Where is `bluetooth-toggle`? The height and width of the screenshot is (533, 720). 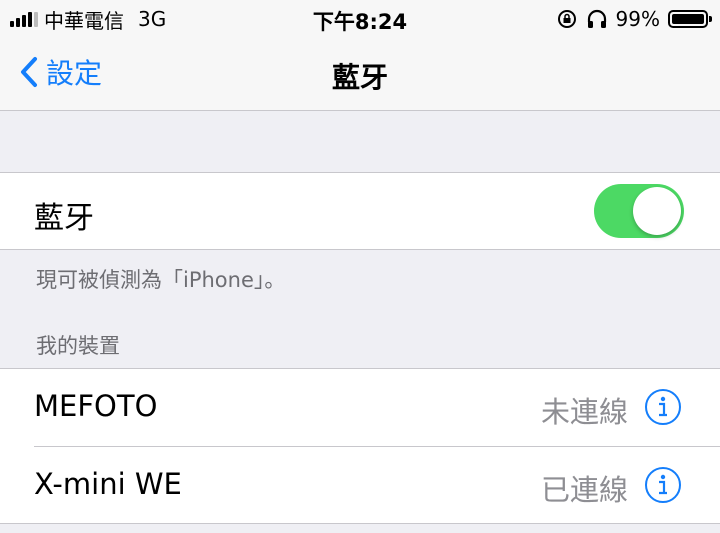
bluetooth-toggle is located at coordinates (639, 211).